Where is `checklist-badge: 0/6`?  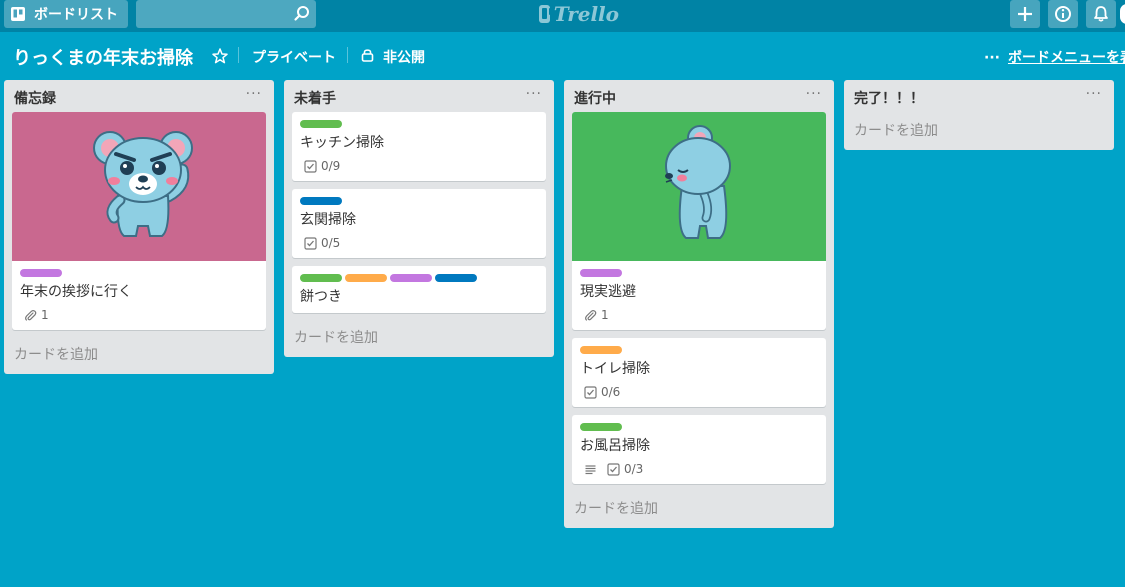 checklist-badge: 0/6 is located at coordinates (602, 392).